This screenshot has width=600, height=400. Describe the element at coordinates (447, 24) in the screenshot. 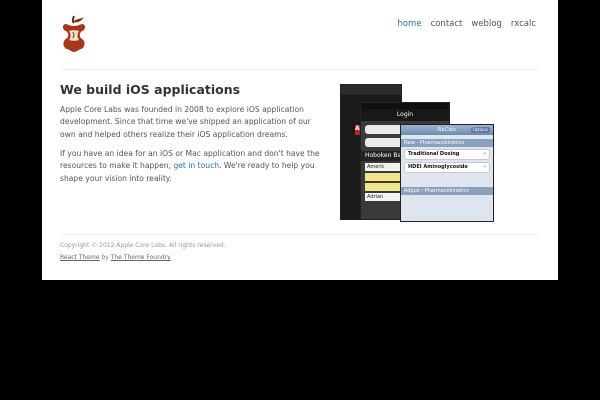

I see `nav-contact: contact` at that location.